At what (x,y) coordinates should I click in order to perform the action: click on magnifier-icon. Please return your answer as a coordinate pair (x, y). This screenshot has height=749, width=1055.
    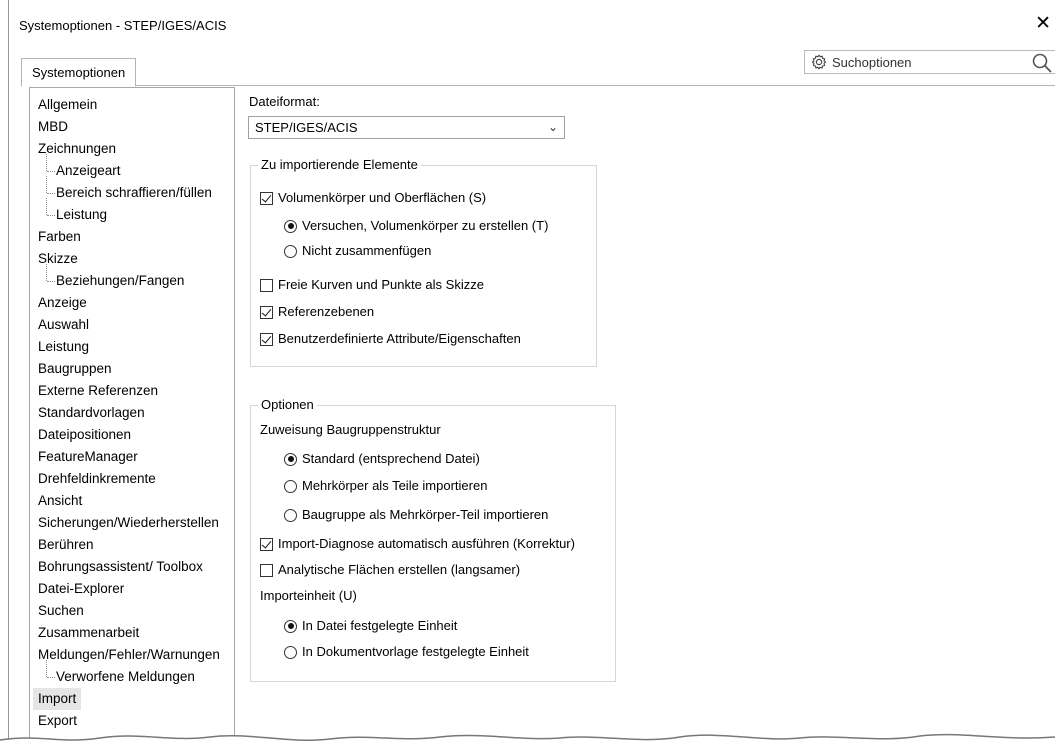
    Looking at the image, I should click on (1042, 63).